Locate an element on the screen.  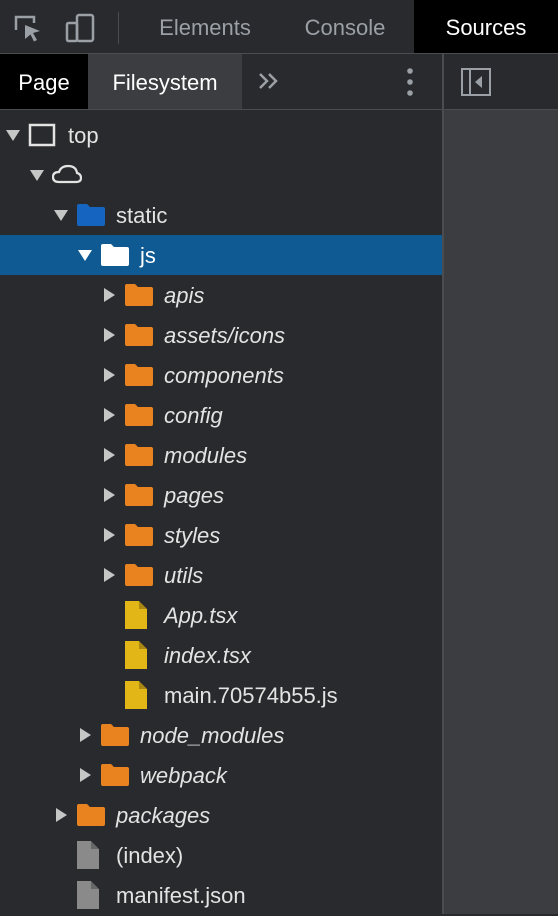
tab-console: Console is located at coordinates (345, 26).